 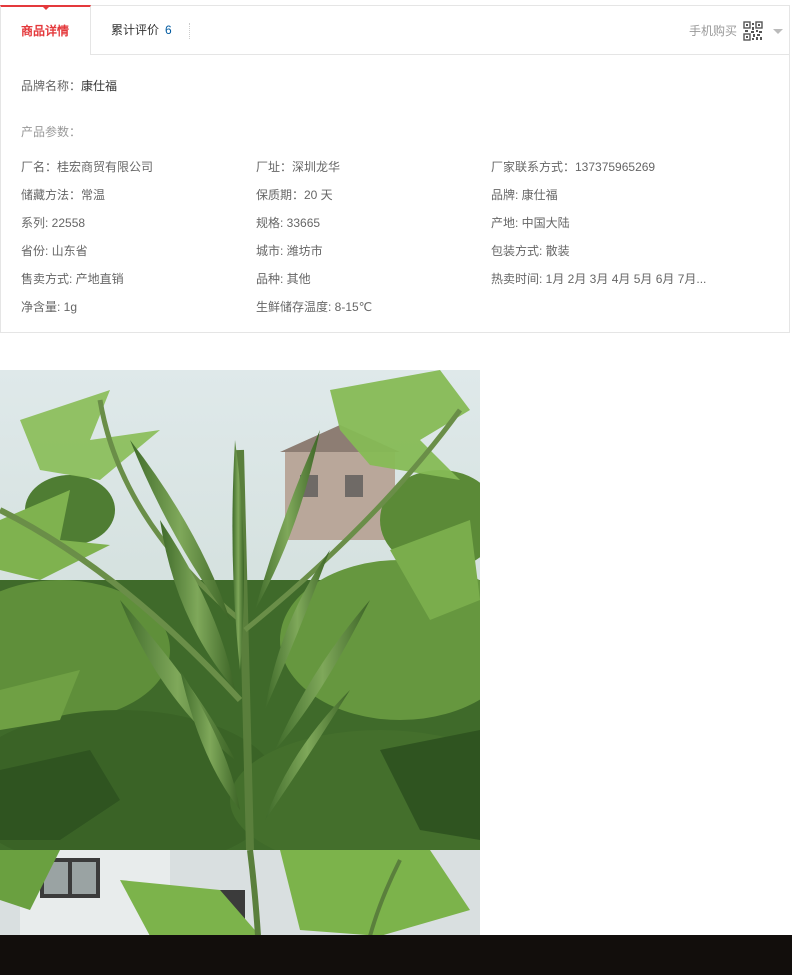 I want to click on param-item: 品牌: 康仕福, so click(x=524, y=195).